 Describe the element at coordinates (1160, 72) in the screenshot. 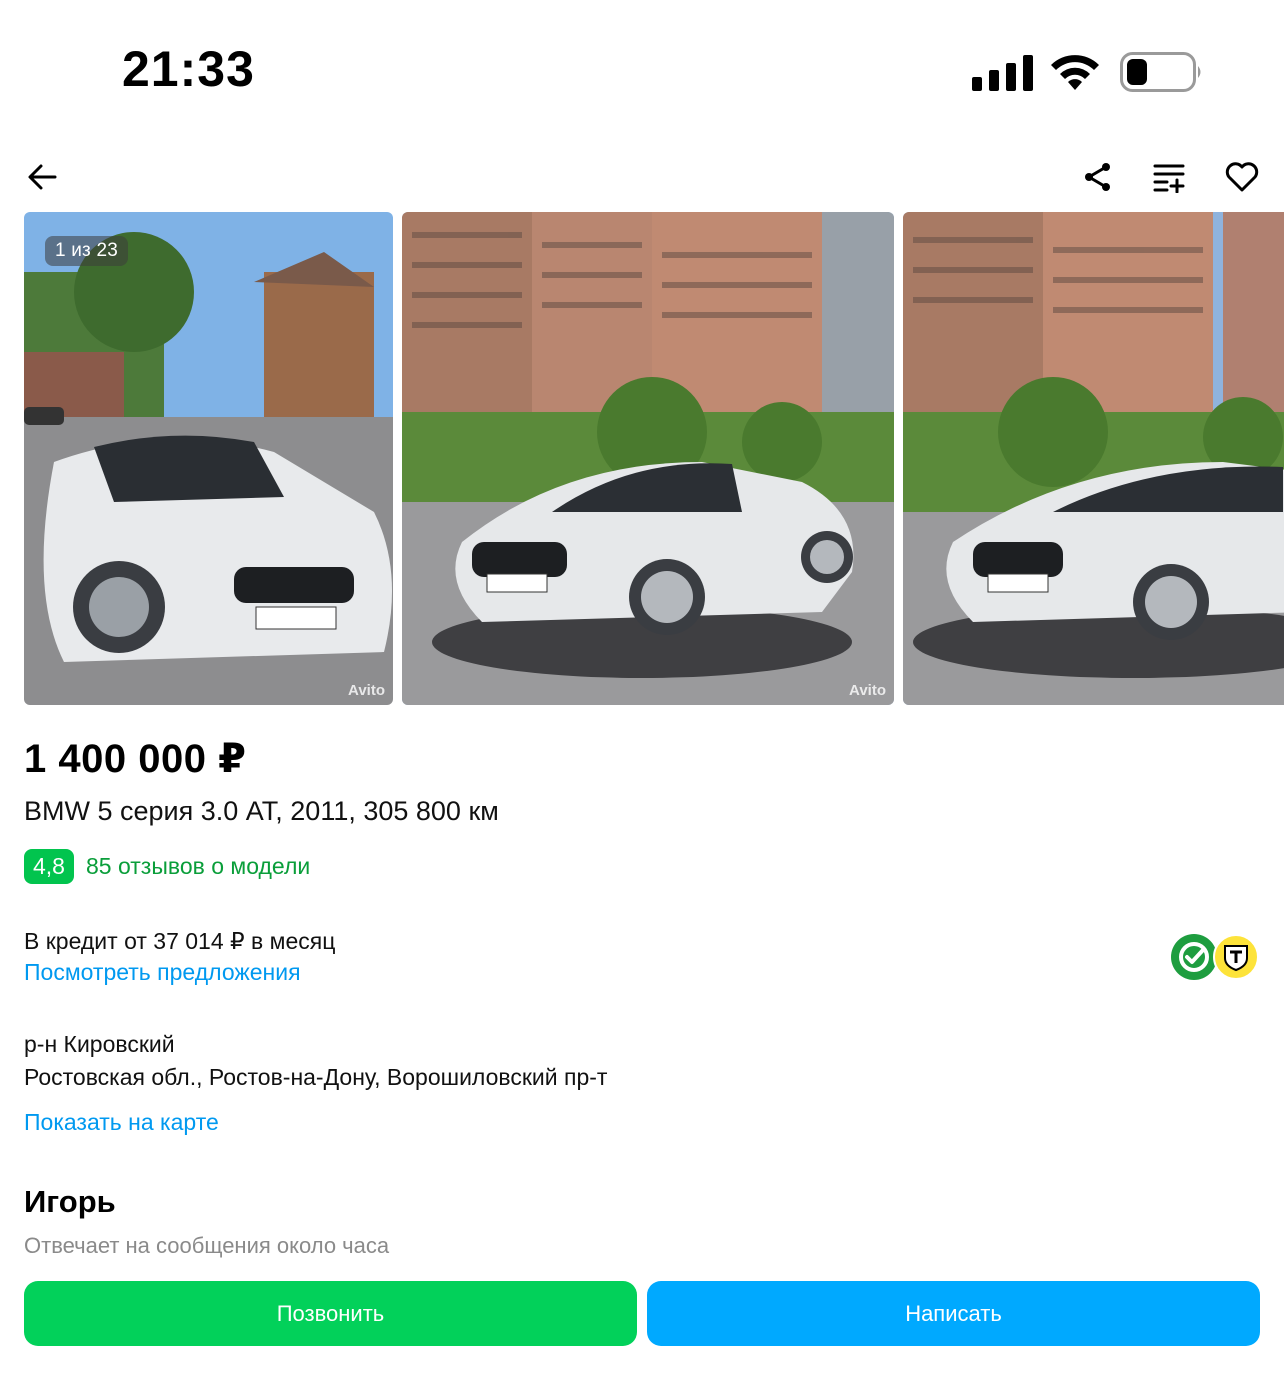

I see `battery-icon` at that location.